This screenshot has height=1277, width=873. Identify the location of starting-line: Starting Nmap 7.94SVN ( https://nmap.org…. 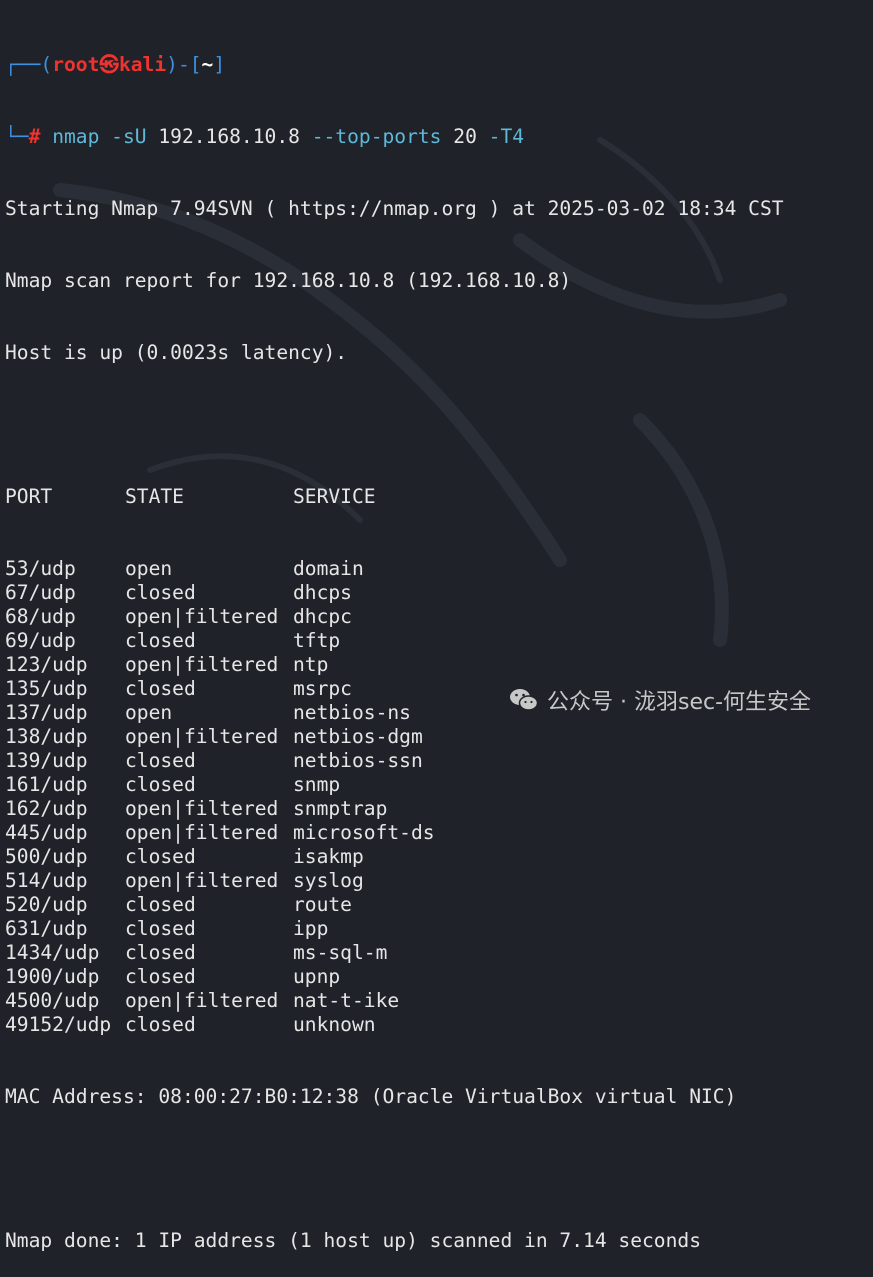
(394, 208).